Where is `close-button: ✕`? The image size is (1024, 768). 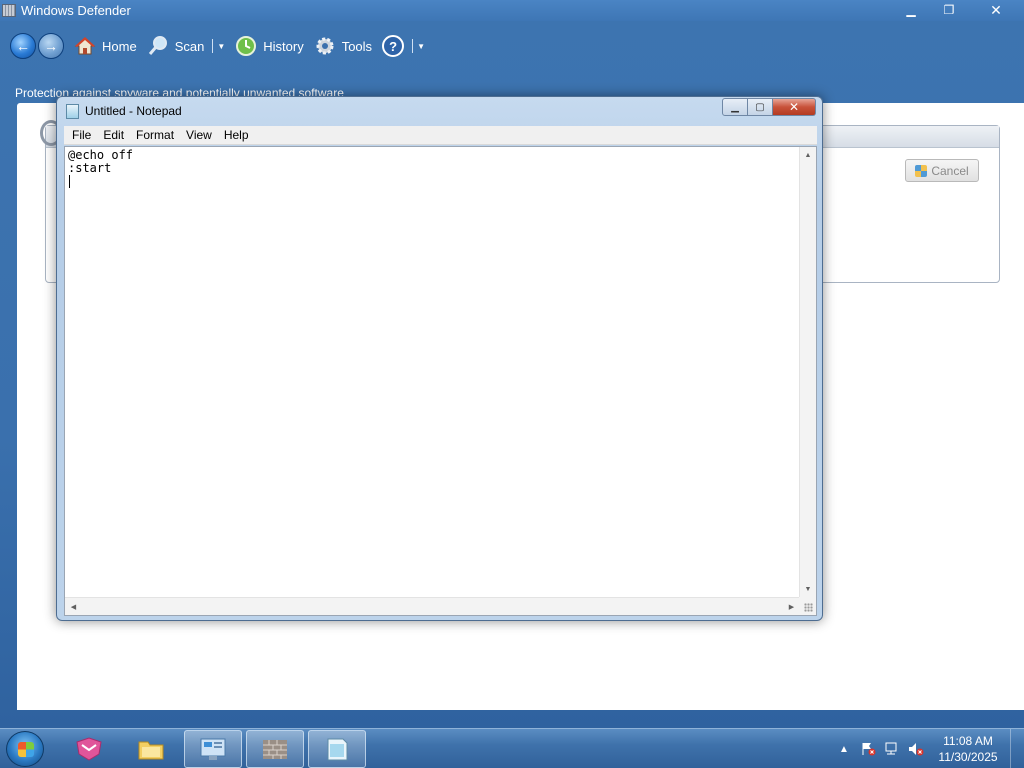 close-button: ✕ is located at coordinates (996, 10).